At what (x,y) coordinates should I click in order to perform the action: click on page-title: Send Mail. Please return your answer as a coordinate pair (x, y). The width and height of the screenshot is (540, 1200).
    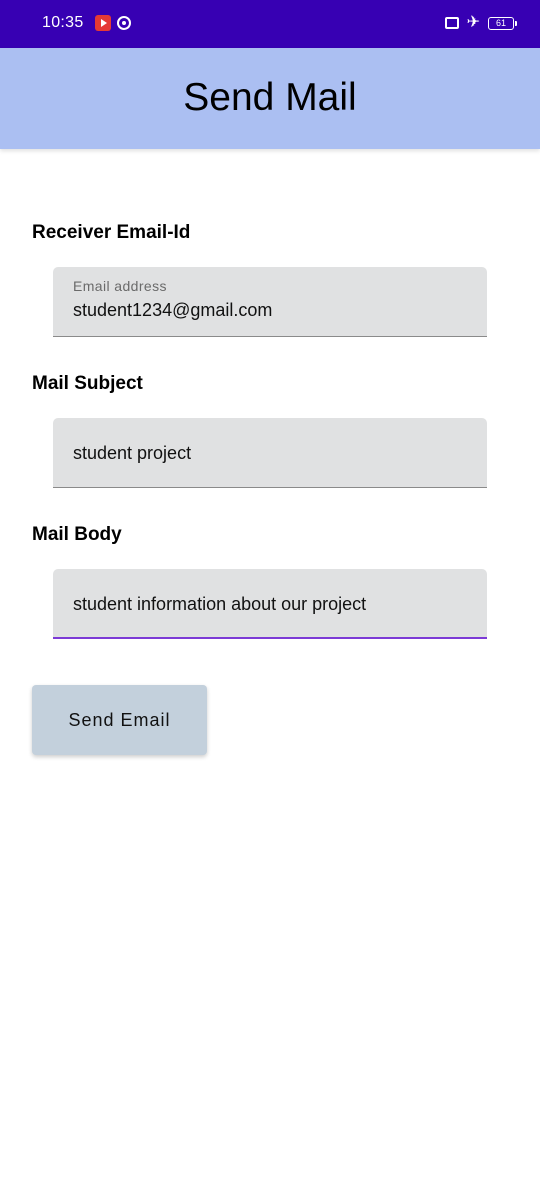
    Looking at the image, I should click on (270, 97).